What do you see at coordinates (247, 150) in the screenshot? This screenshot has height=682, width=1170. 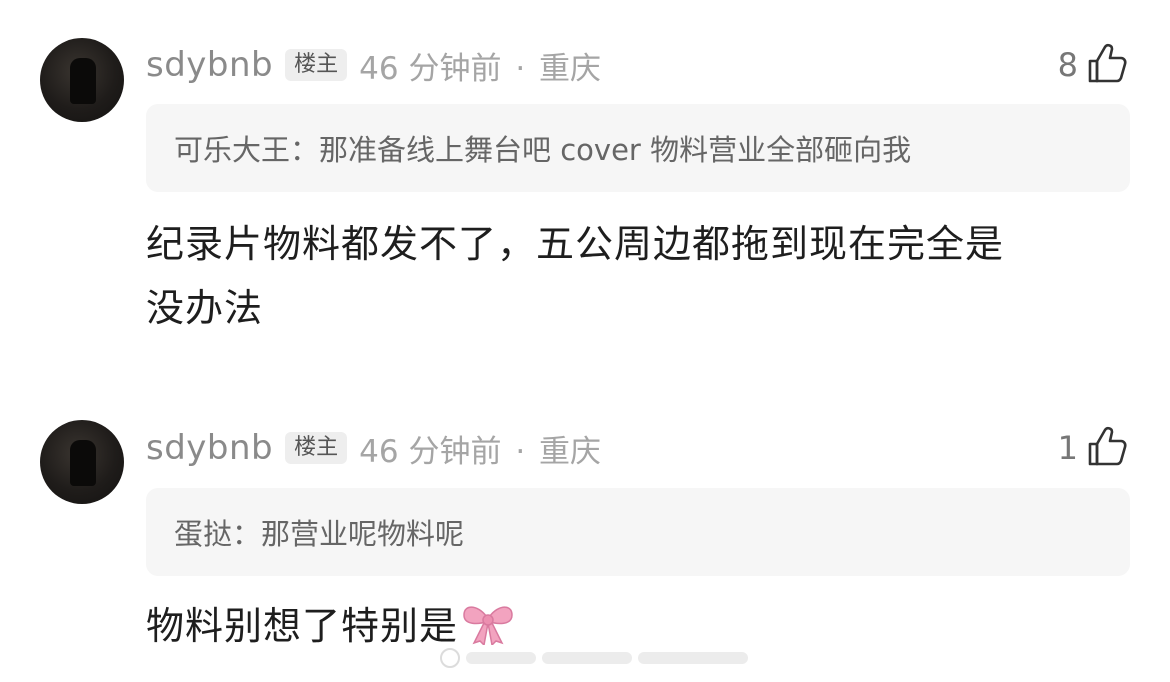 I see `quote-author: 可乐大王：` at bounding box center [247, 150].